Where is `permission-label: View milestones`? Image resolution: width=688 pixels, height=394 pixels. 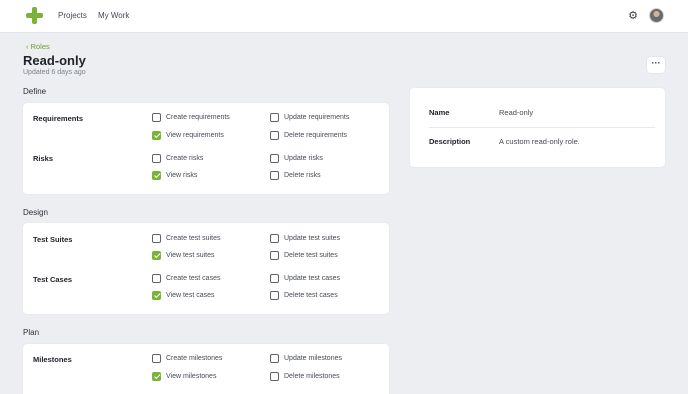
permission-label: View milestones is located at coordinates (191, 376).